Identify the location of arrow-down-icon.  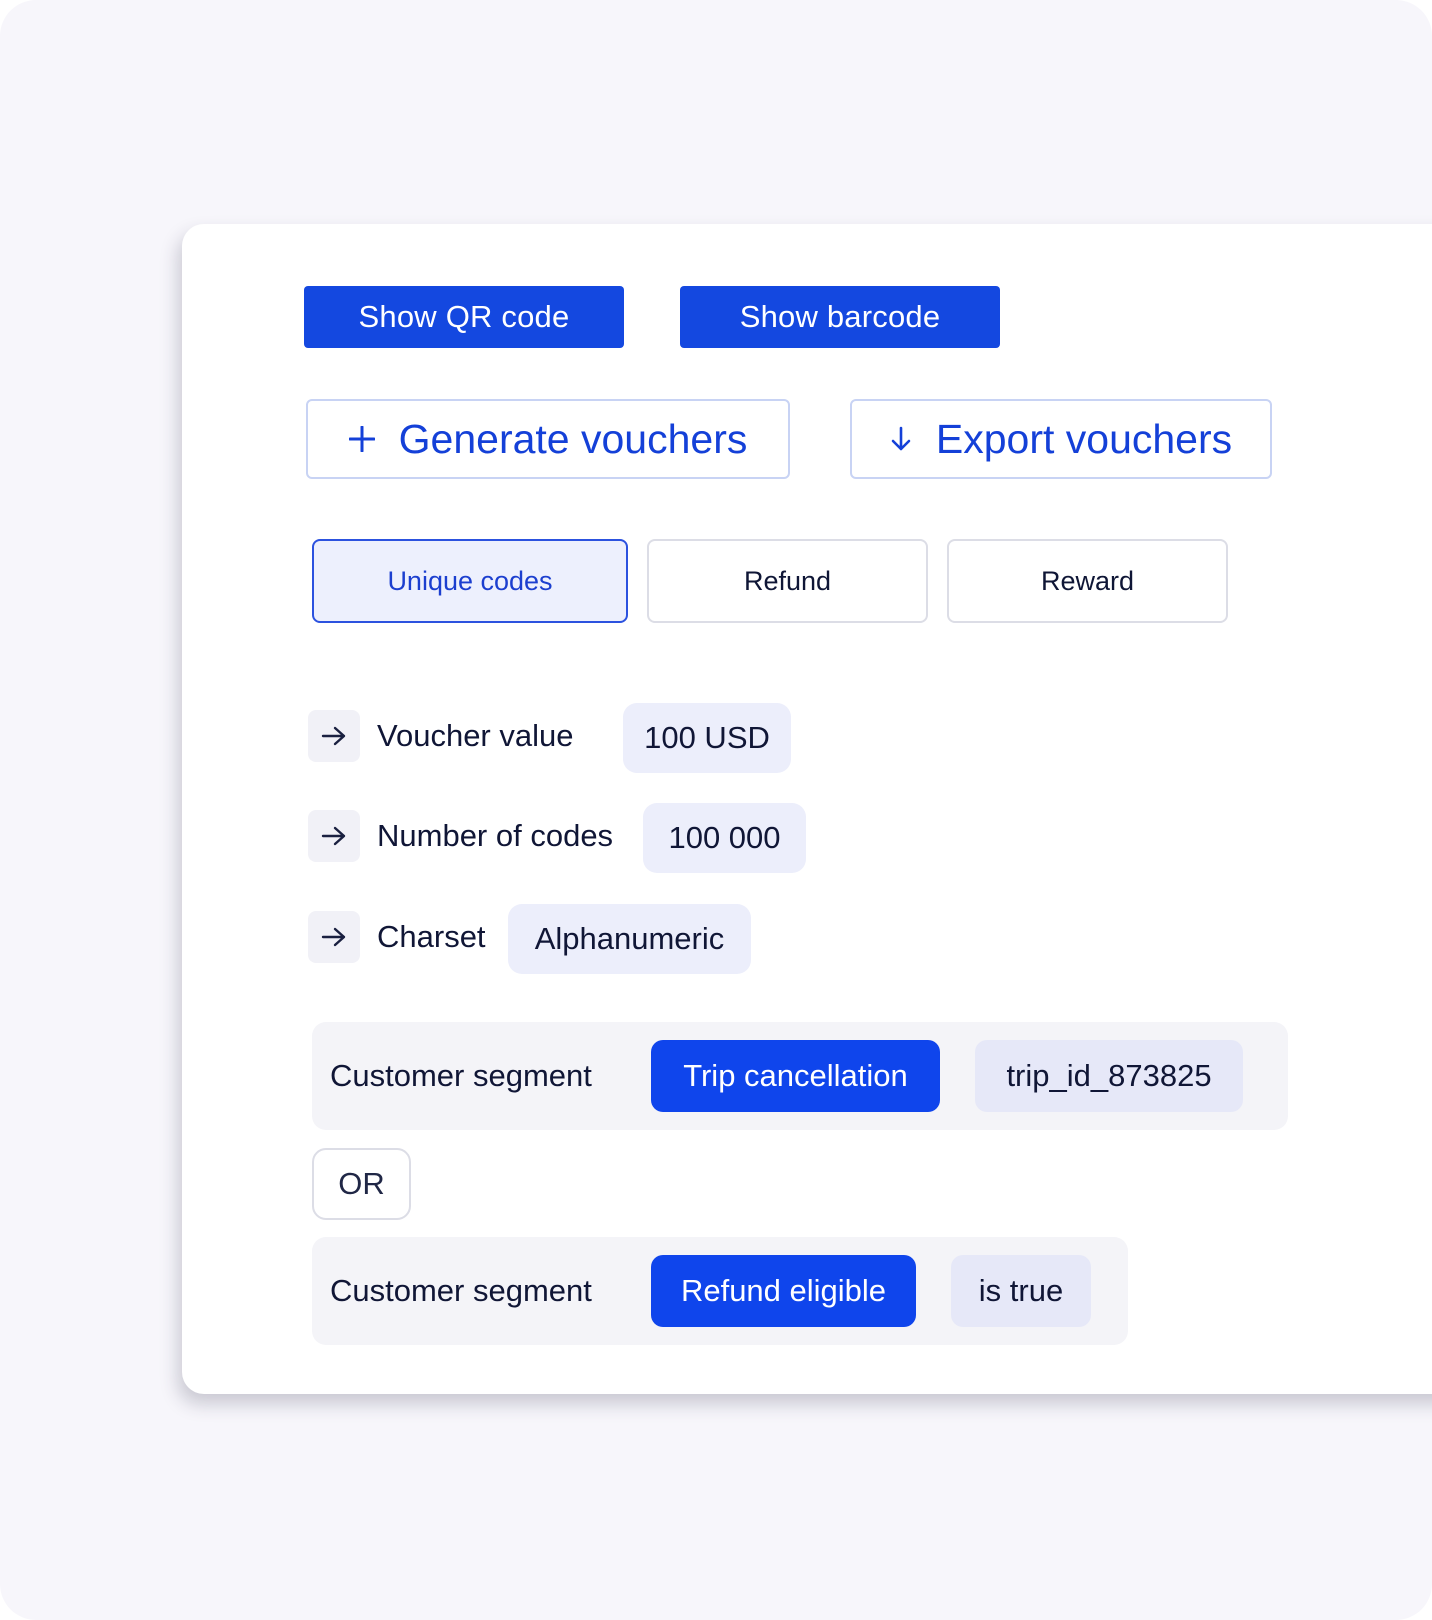
(901, 439).